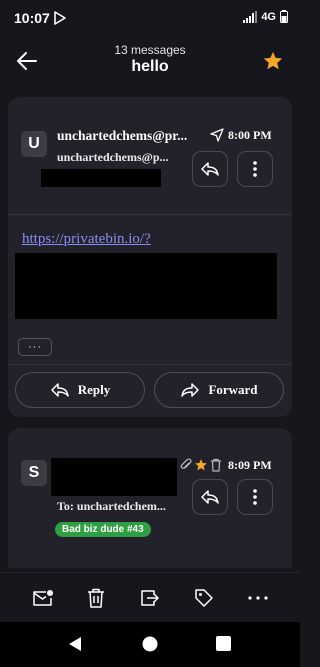  Describe the element at coordinates (32, 18) in the screenshot. I see `status-time: 10:07` at that location.